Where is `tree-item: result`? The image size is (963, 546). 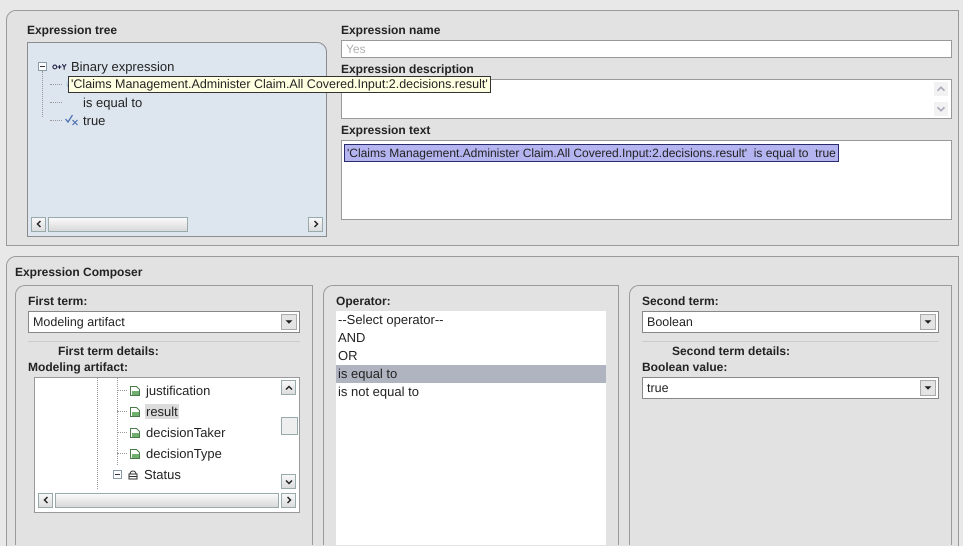
tree-item: result is located at coordinates (162, 411).